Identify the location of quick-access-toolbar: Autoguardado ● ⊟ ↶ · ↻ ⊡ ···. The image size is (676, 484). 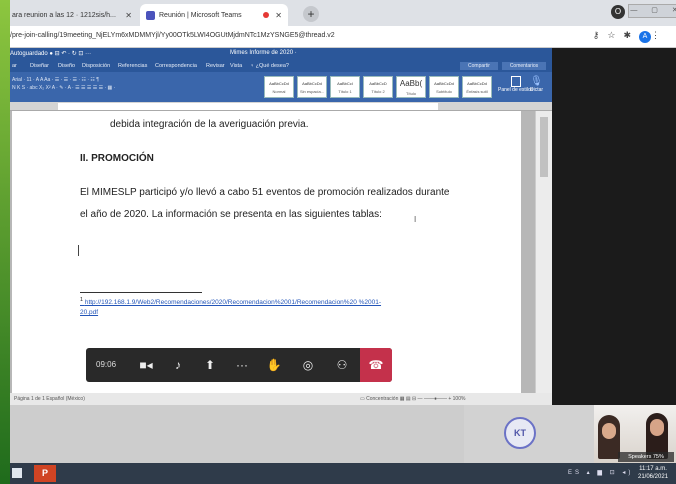
(50, 53).